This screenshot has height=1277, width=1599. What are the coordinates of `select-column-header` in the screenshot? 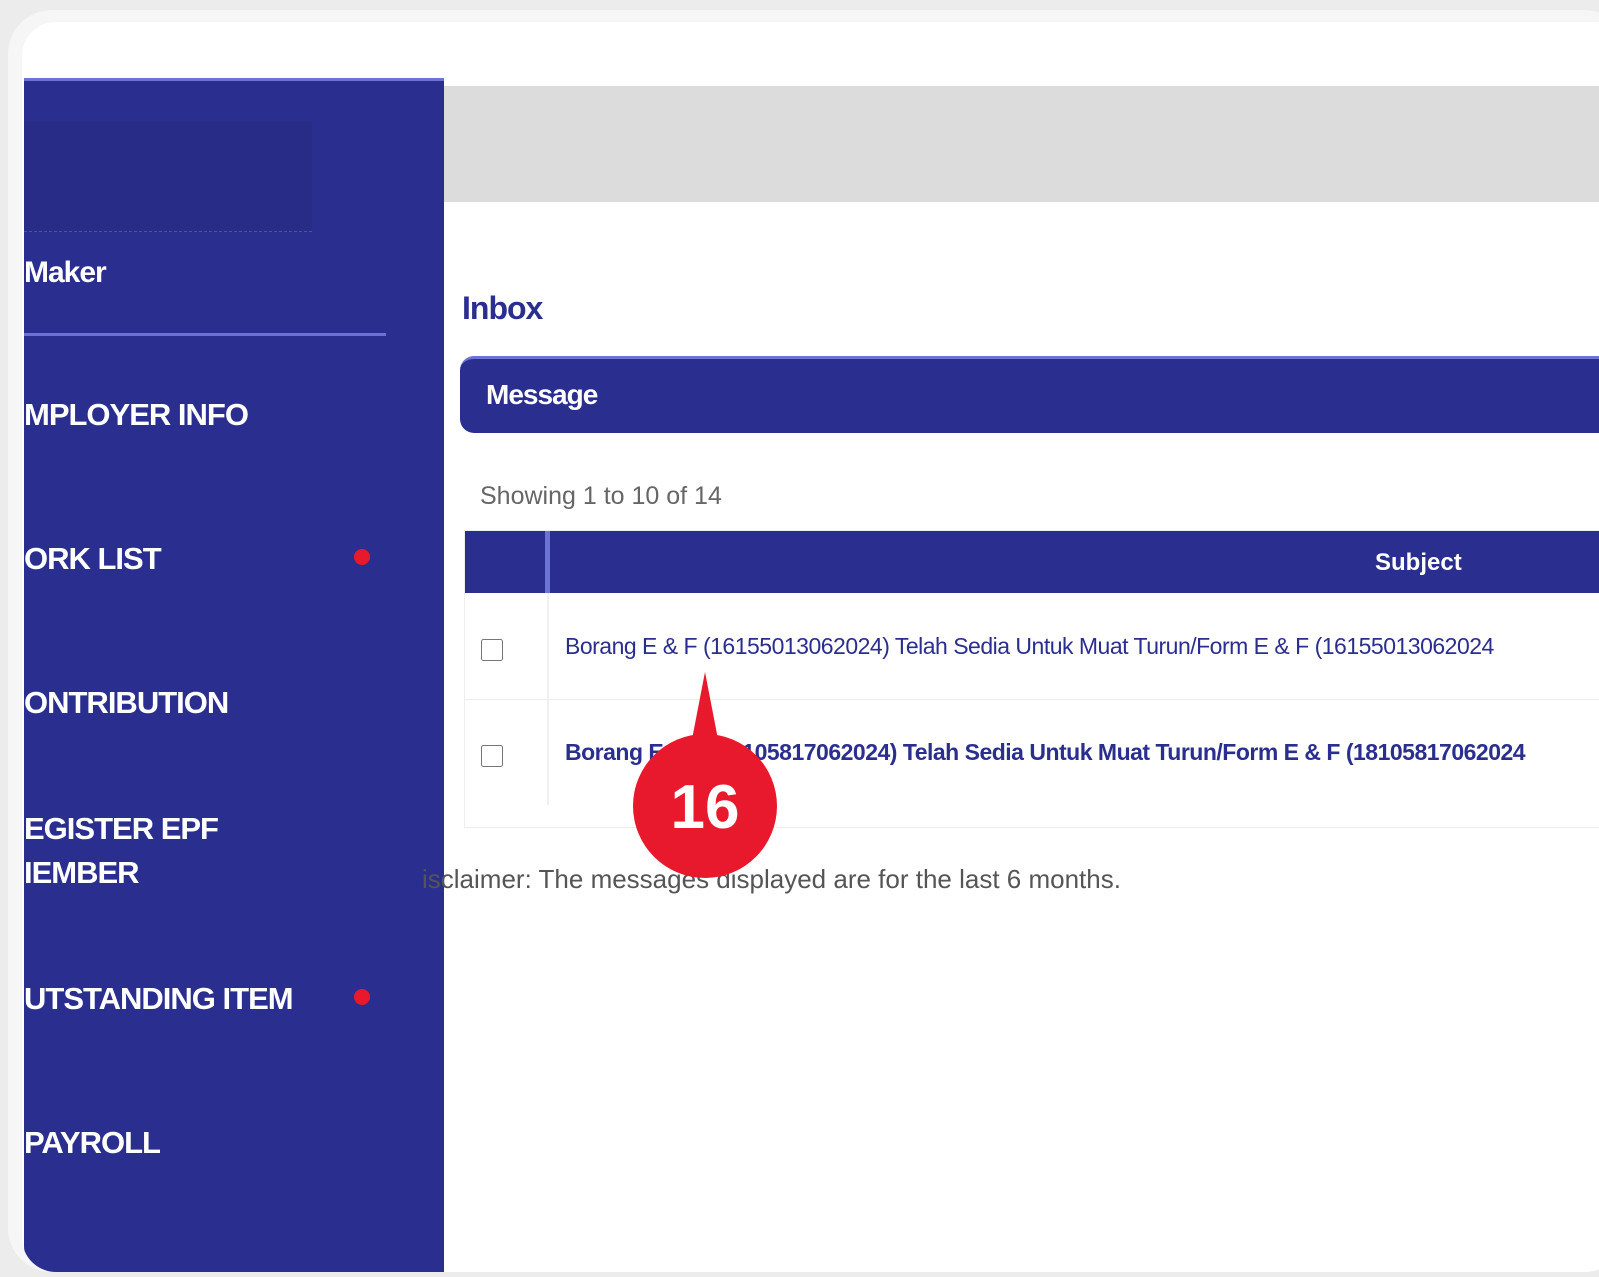 It's located at (505, 562).